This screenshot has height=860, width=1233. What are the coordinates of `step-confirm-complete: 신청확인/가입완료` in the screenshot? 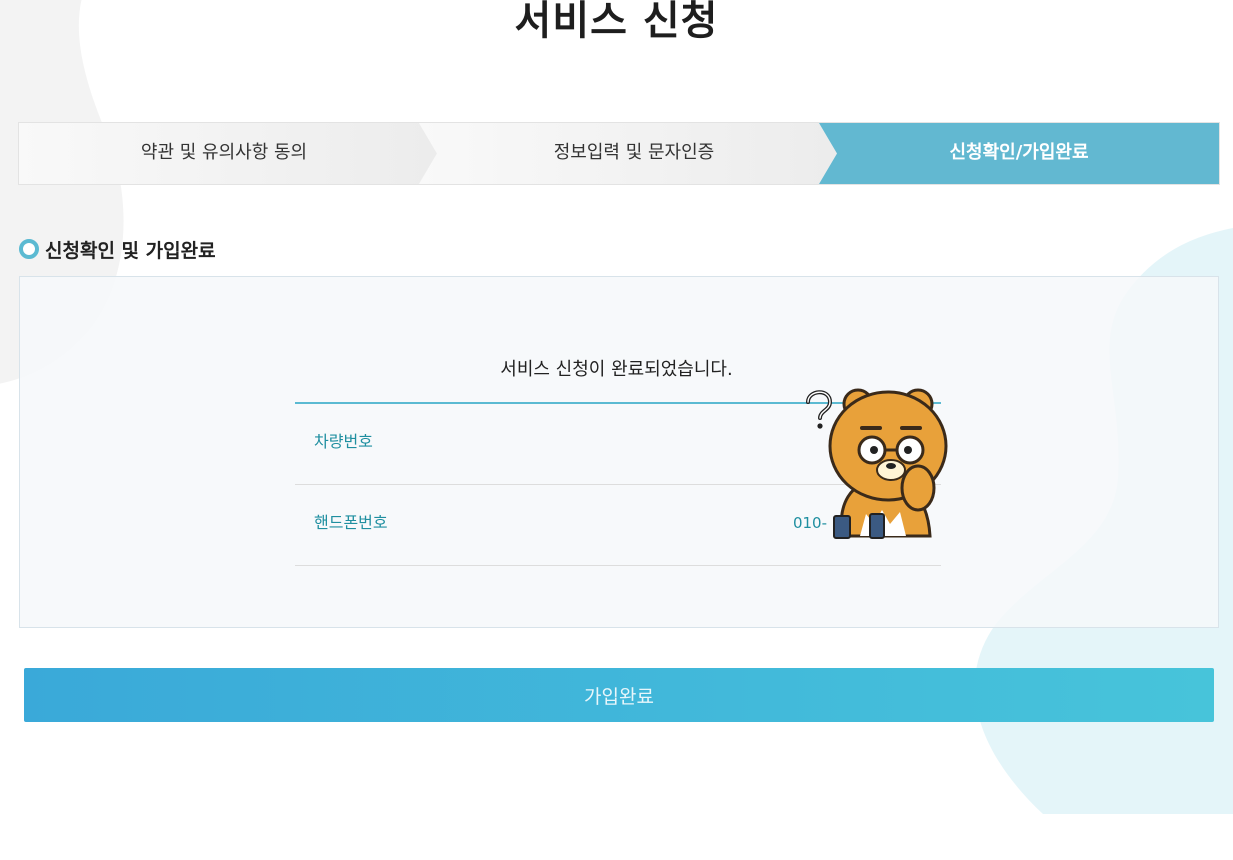 It's located at (1019, 152).